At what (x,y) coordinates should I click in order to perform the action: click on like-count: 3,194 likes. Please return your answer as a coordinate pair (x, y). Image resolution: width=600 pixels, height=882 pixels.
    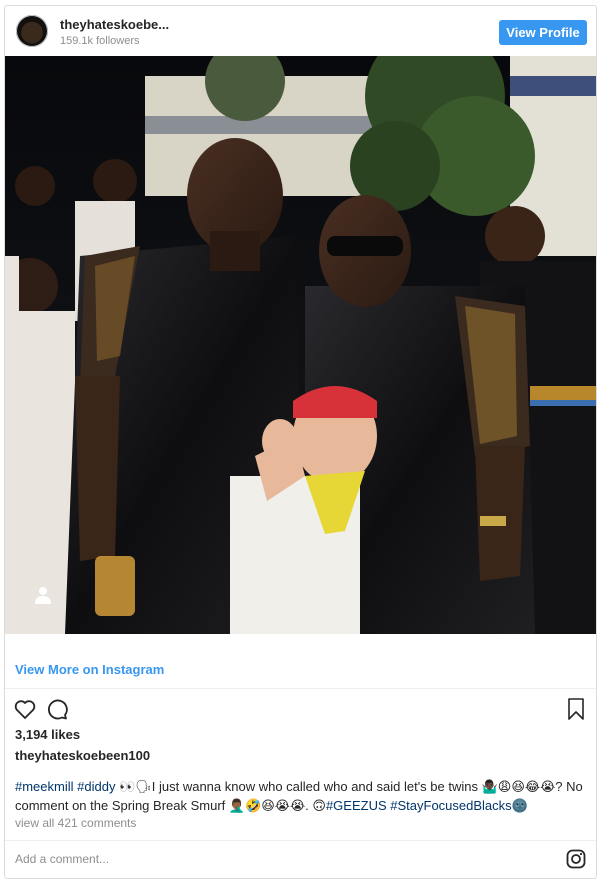
    Looking at the image, I should click on (47, 734).